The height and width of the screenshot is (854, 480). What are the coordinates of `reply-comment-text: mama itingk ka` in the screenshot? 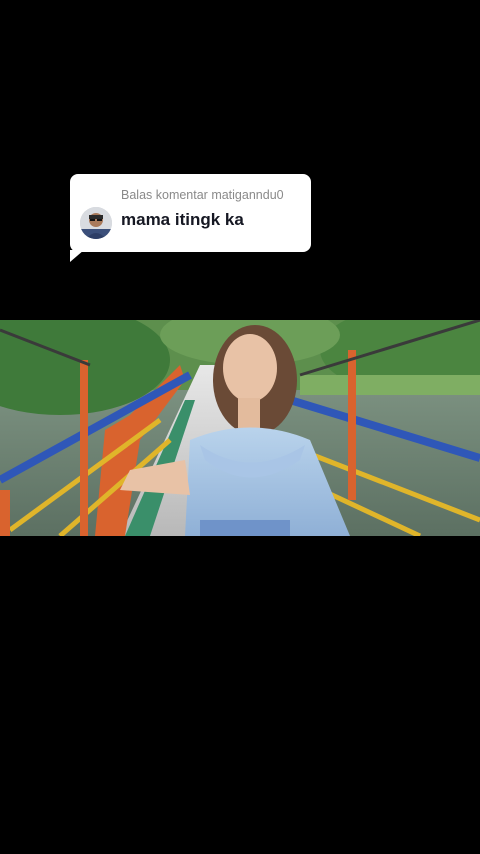 It's located at (182, 219).